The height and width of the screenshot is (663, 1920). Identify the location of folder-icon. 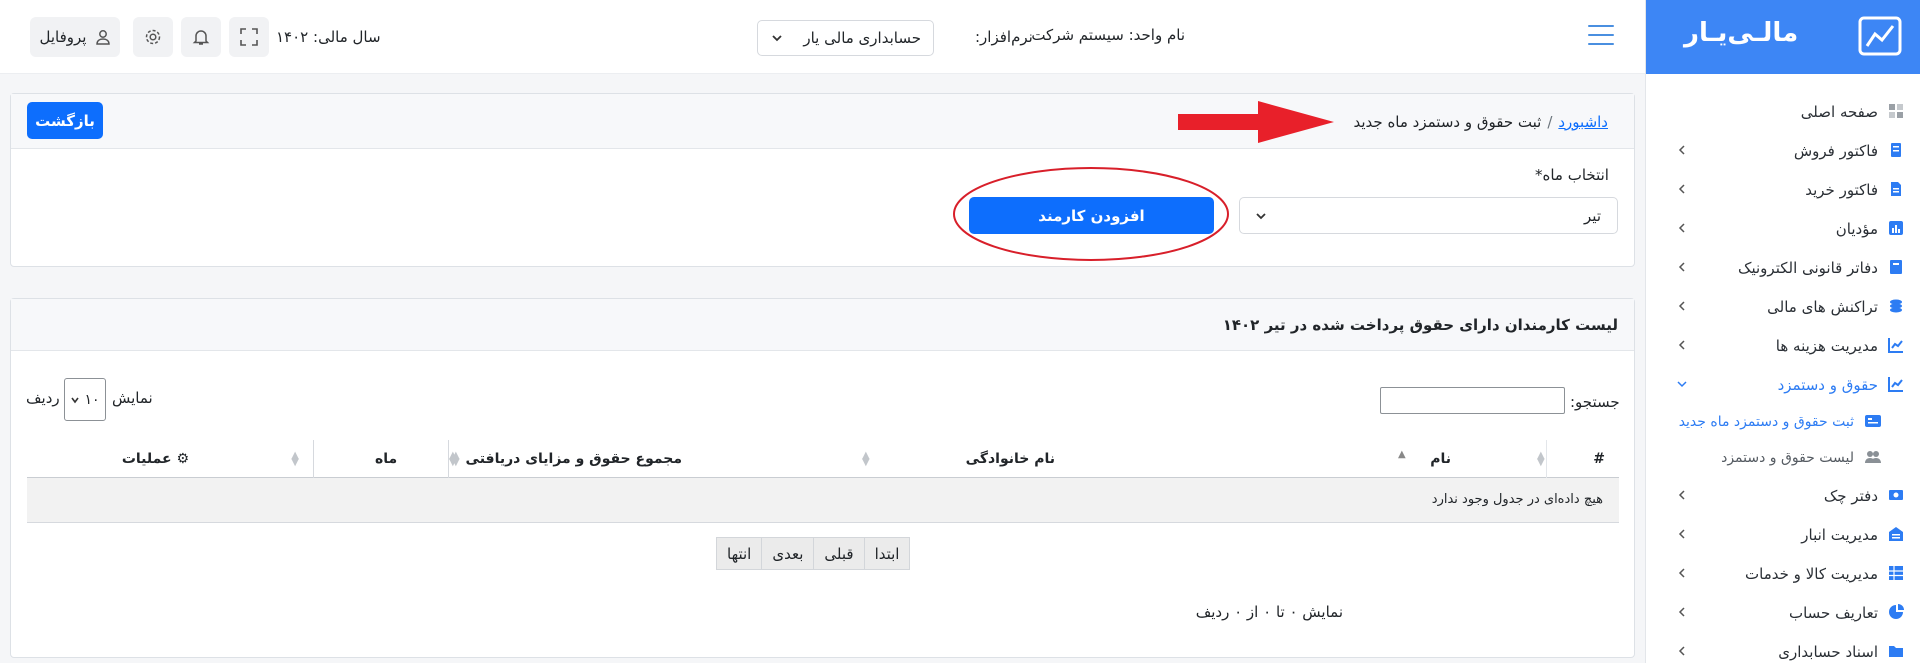
(1896, 651).